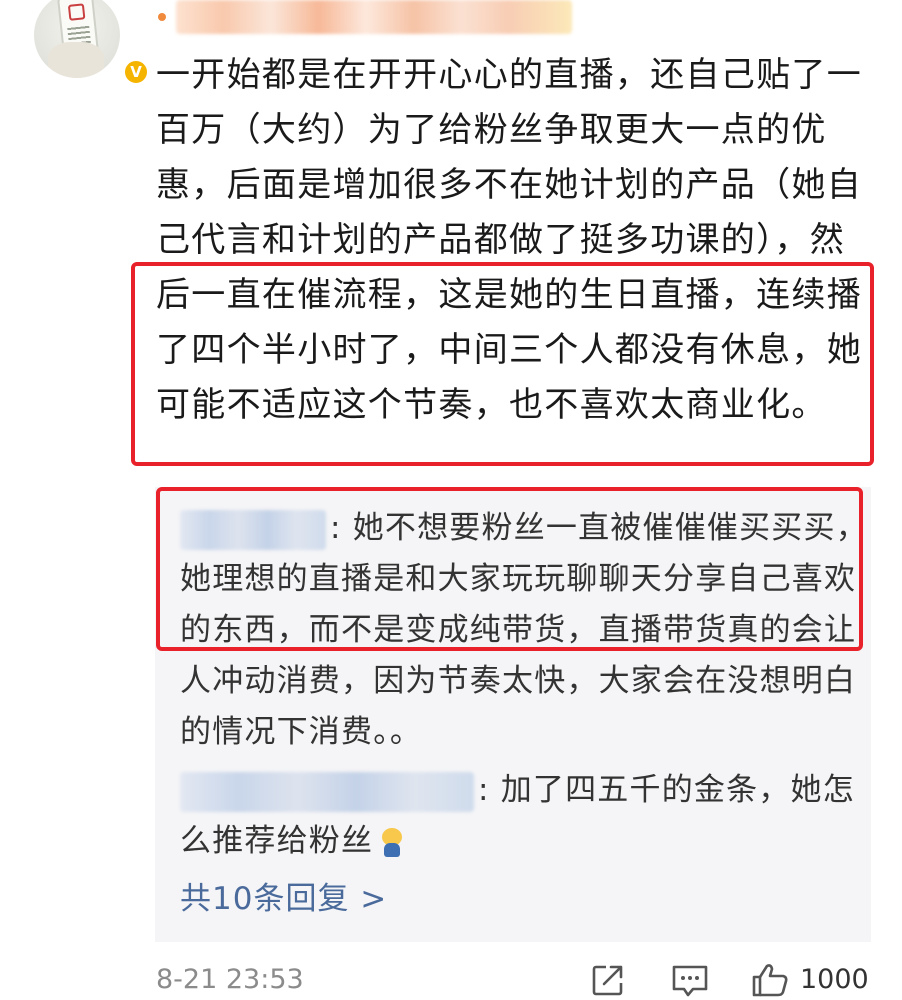 The width and height of the screenshot is (902, 1000). Describe the element at coordinates (690, 980) in the screenshot. I see `comment-icon` at that location.